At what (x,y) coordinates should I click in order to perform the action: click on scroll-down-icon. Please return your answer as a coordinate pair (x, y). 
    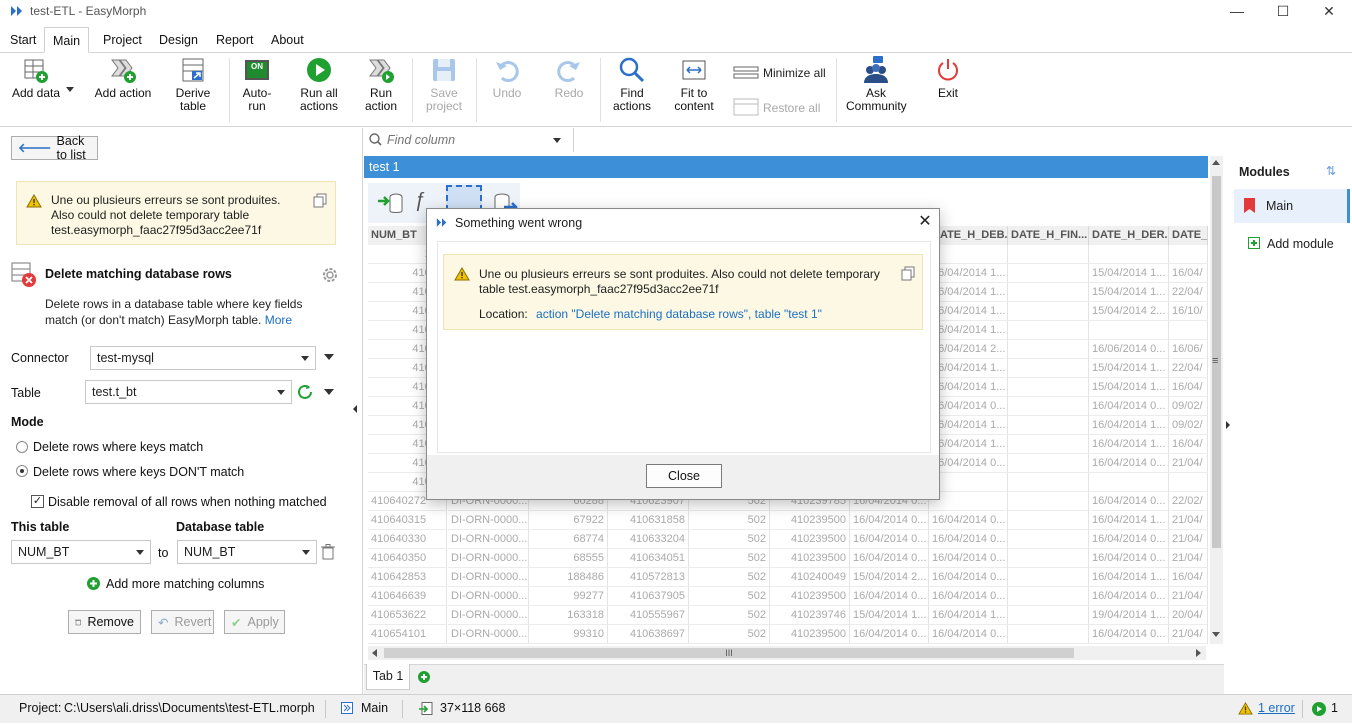
    Looking at the image, I should click on (1216, 634).